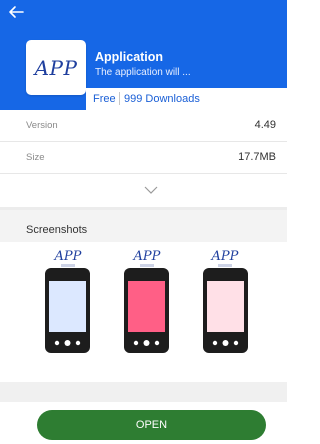 This screenshot has width=320, height=444. Describe the element at coordinates (151, 190) in the screenshot. I see `chevron-down-icon` at that location.